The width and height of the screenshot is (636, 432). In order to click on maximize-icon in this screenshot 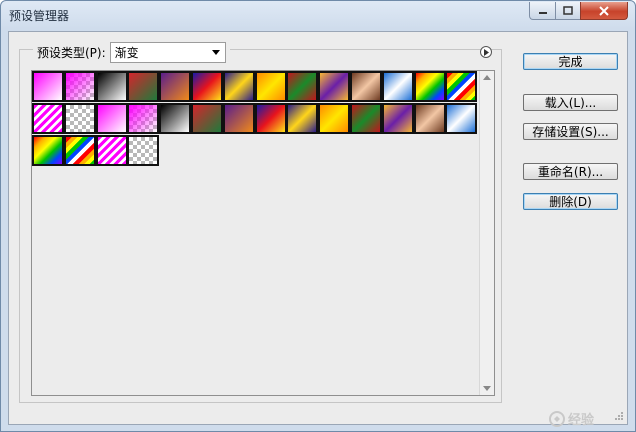, I will do `click(568, 10)`.